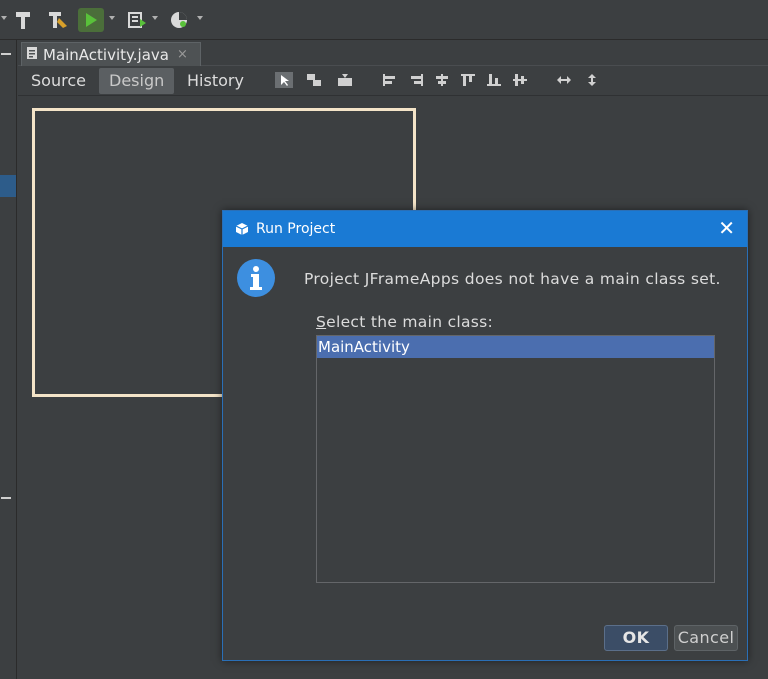 The height and width of the screenshot is (679, 768). Describe the element at coordinates (8, 186) in the screenshot. I see `project-tree-selection` at that location.